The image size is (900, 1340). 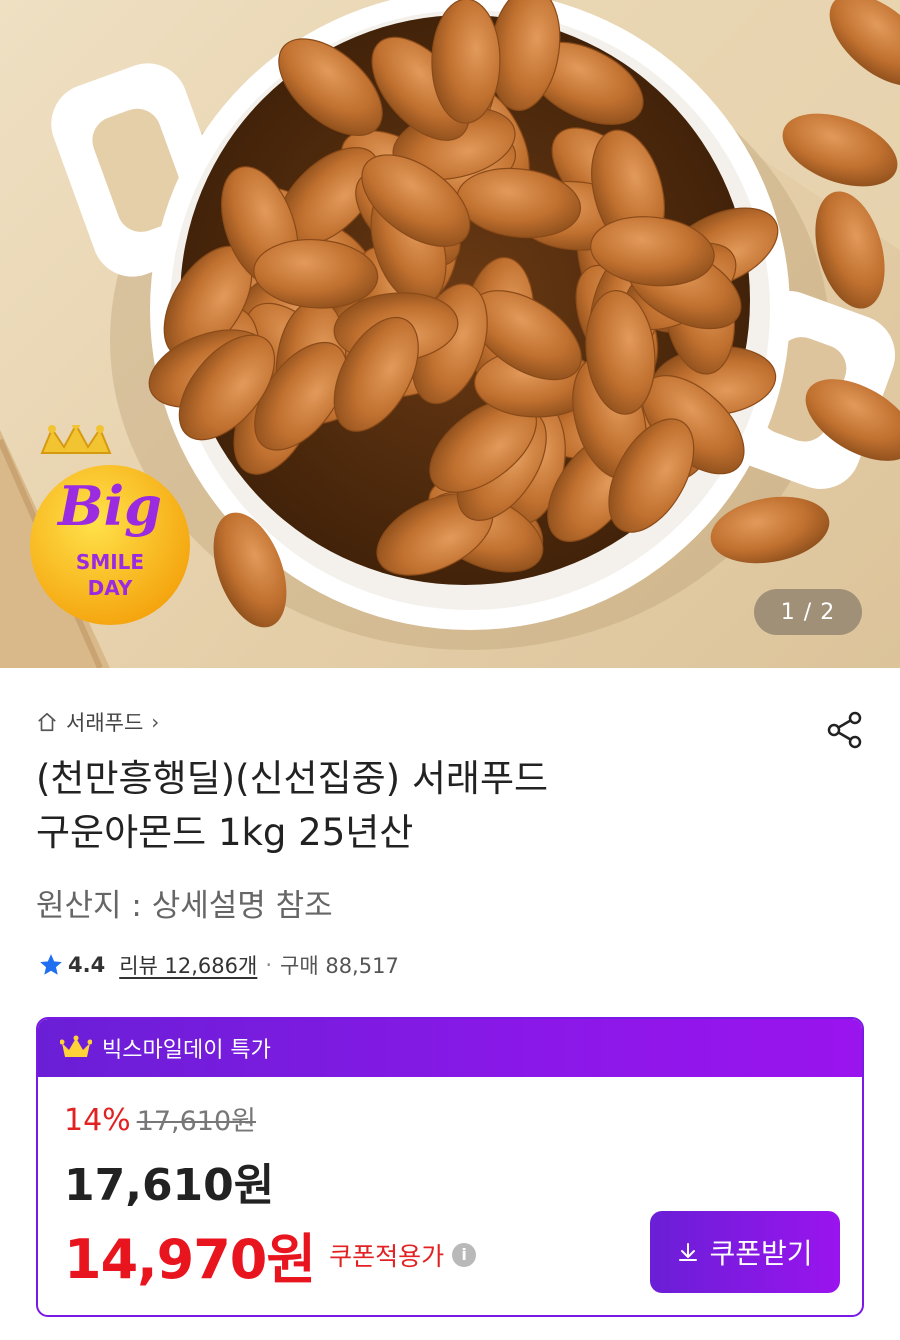 What do you see at coordinates (450, 1048) in the screenshot?
I see `price-card-header: 빅스마일데이 특가` at bounding box center [450, 1048].